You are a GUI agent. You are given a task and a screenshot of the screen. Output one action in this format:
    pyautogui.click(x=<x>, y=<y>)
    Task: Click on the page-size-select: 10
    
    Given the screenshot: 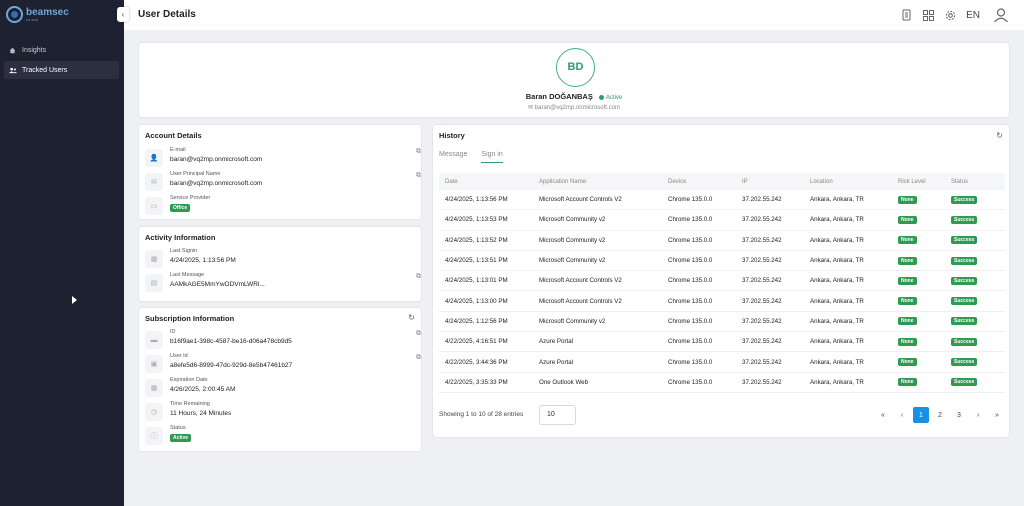 What is the action you would take?
    pyautogui.click(x=557, y=415)
    